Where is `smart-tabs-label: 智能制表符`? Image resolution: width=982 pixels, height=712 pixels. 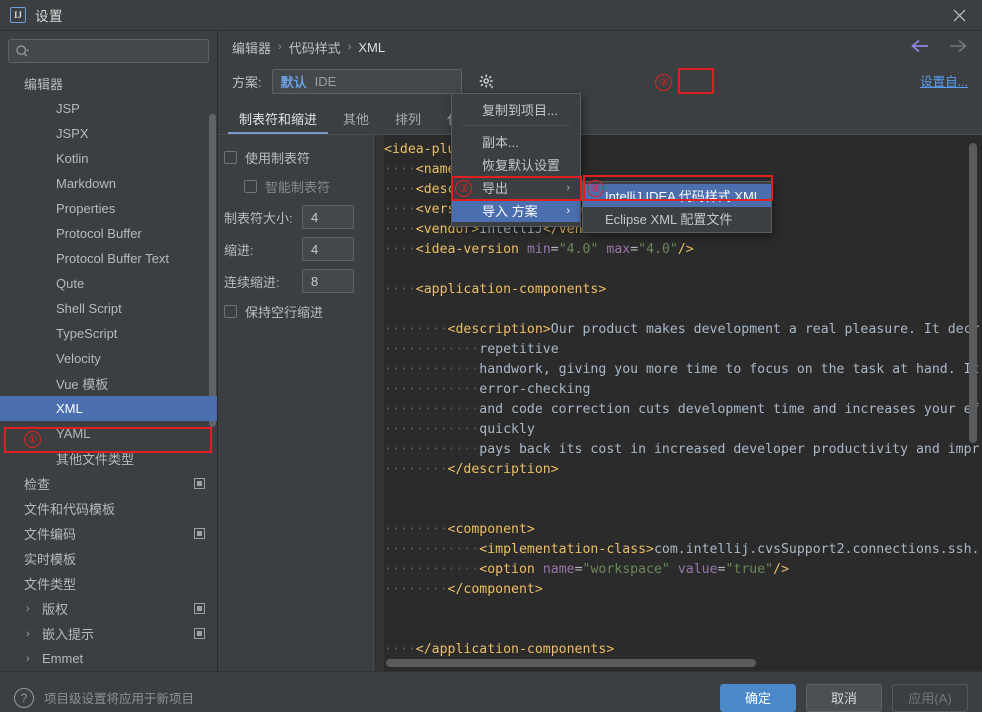
smart-tabs-label: 智能制表符 is located at coordinates (298, 187).